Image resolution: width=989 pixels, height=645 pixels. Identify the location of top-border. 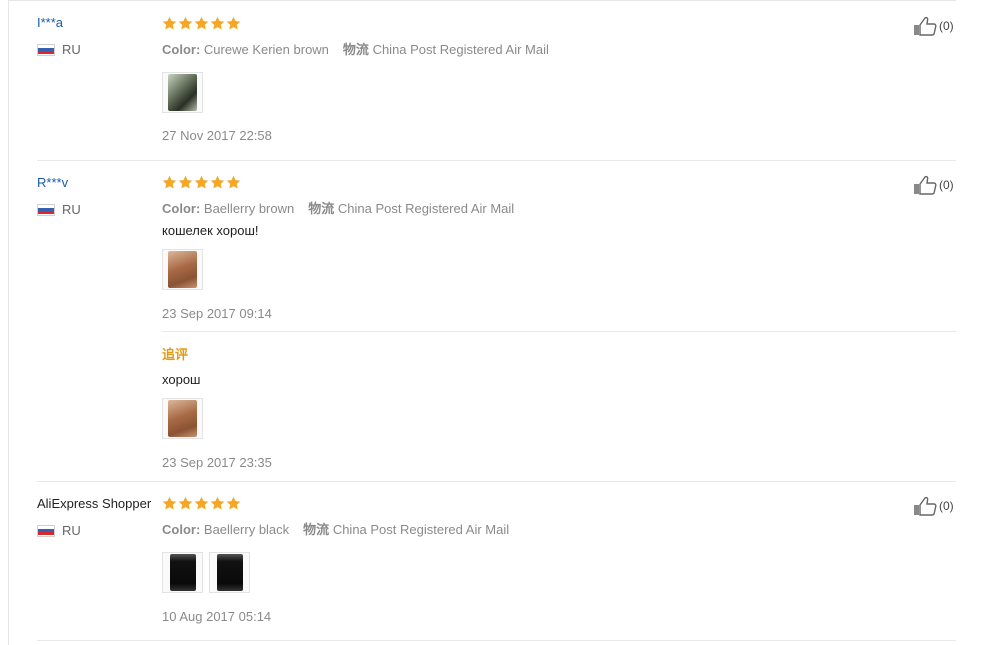
(482, 0).